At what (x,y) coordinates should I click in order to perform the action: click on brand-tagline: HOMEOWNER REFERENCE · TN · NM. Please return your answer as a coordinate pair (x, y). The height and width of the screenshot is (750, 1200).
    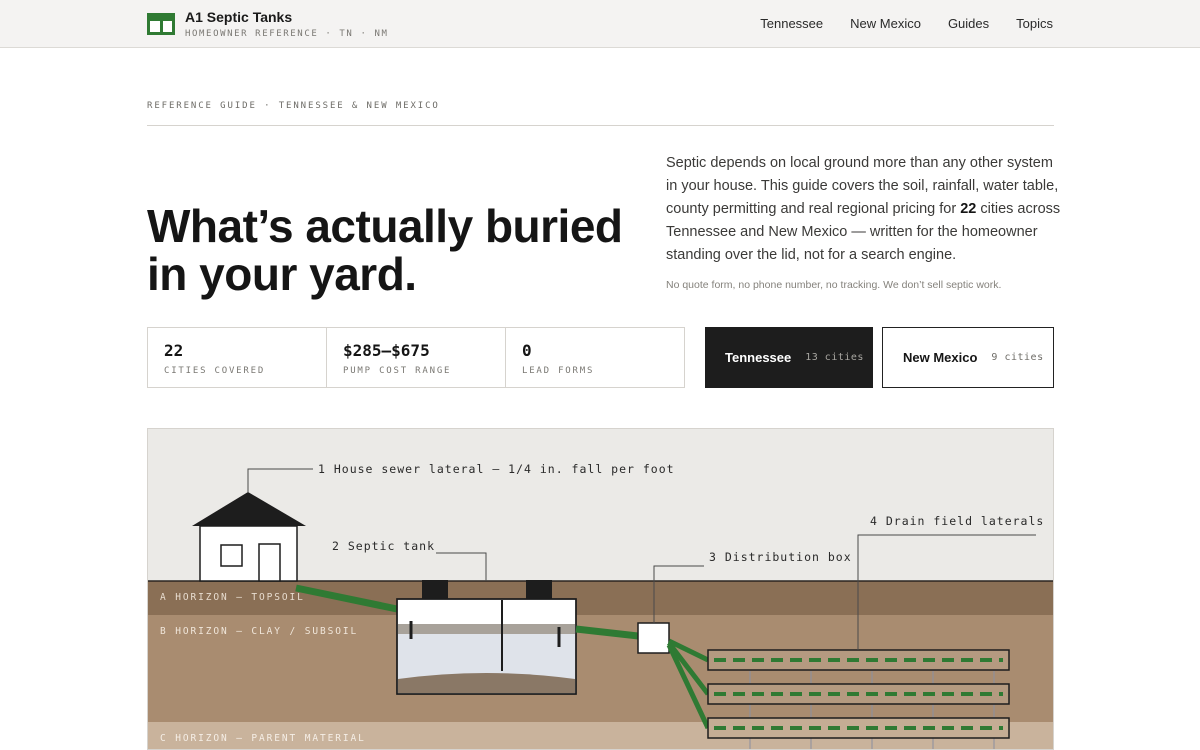
    Looking at the image, I should click on (287, 34).